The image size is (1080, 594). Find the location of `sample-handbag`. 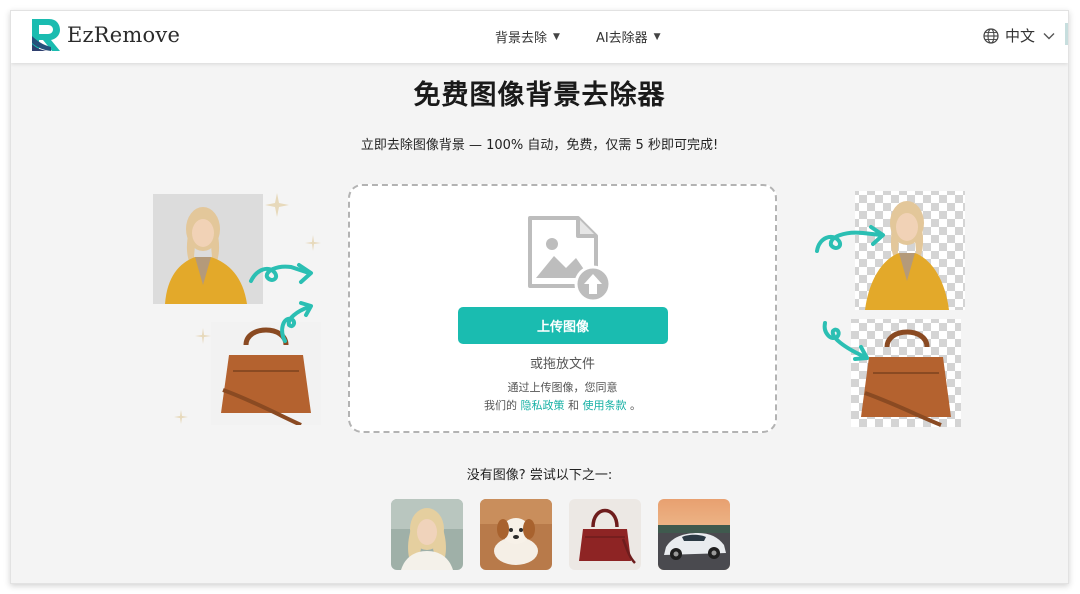

sample-handbag is located at coordinates (605, 534).